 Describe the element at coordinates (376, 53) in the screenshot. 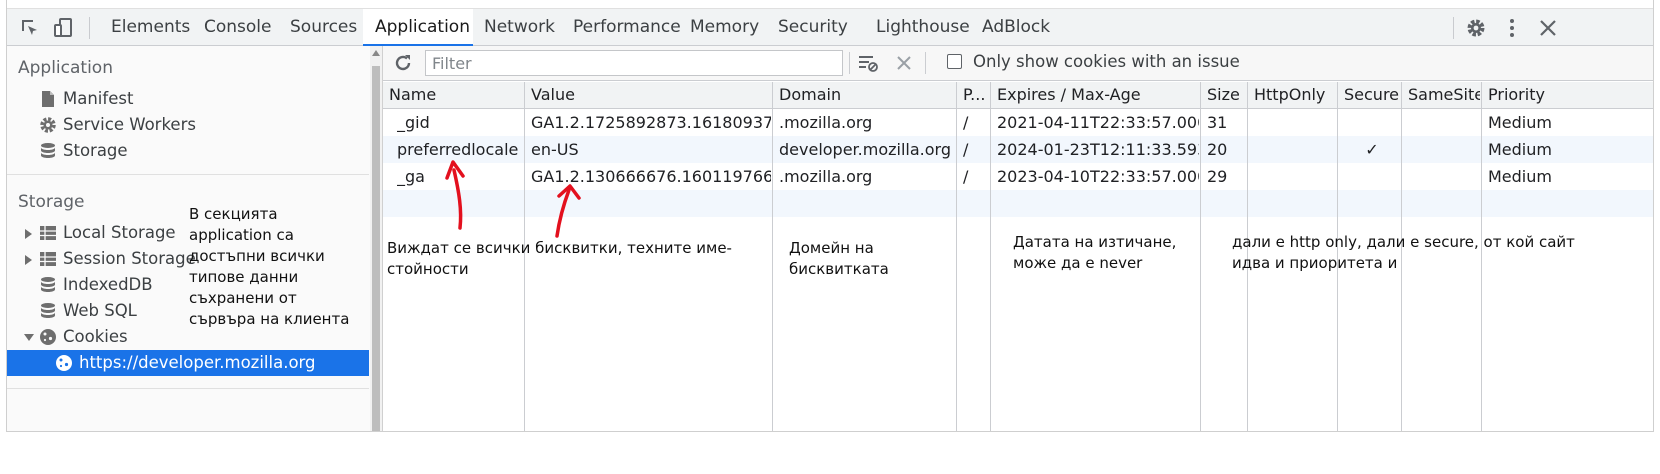

I see `scroll-up-arrow-icon` at that location.